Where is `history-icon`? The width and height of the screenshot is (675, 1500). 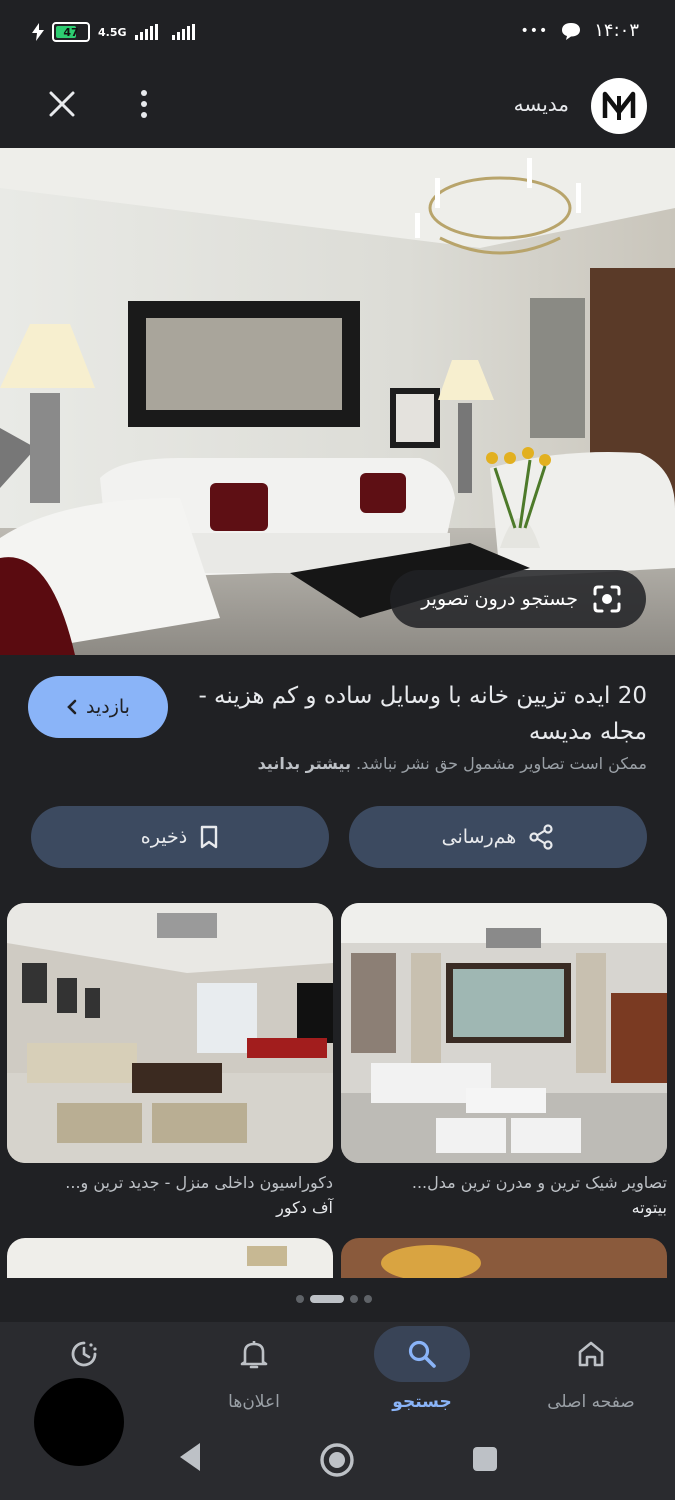 history-icon is located at coordinates (84, 1354).